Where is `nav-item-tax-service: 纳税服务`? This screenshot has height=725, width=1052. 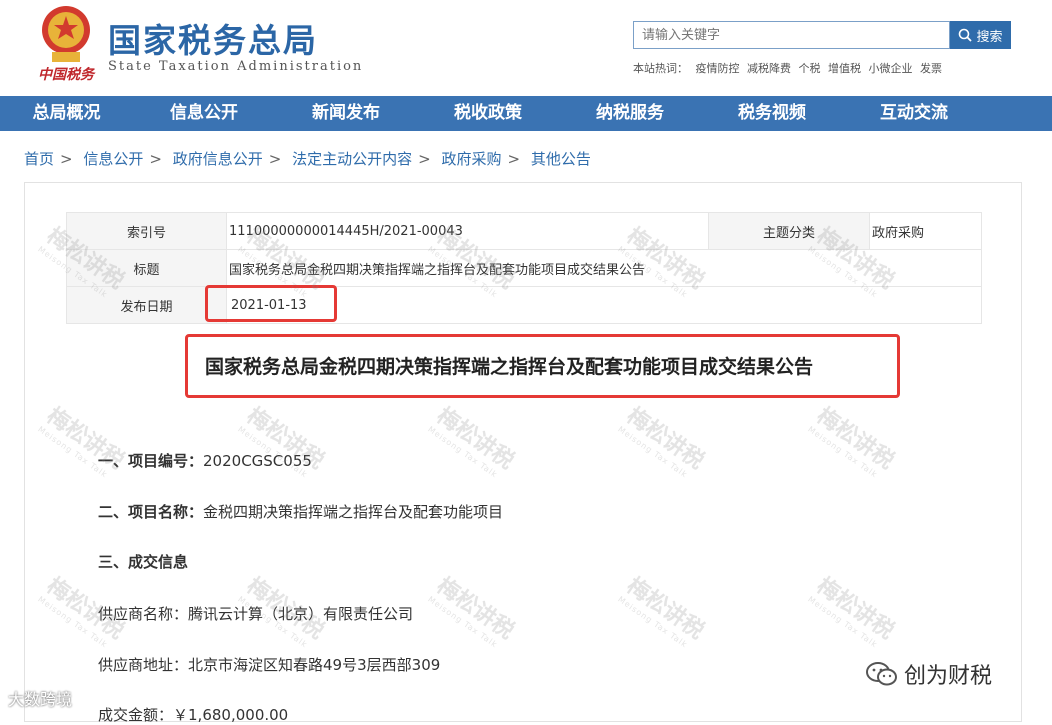
nav-item-tax-service: 纳税服务 is located at coordinates (630, 113).